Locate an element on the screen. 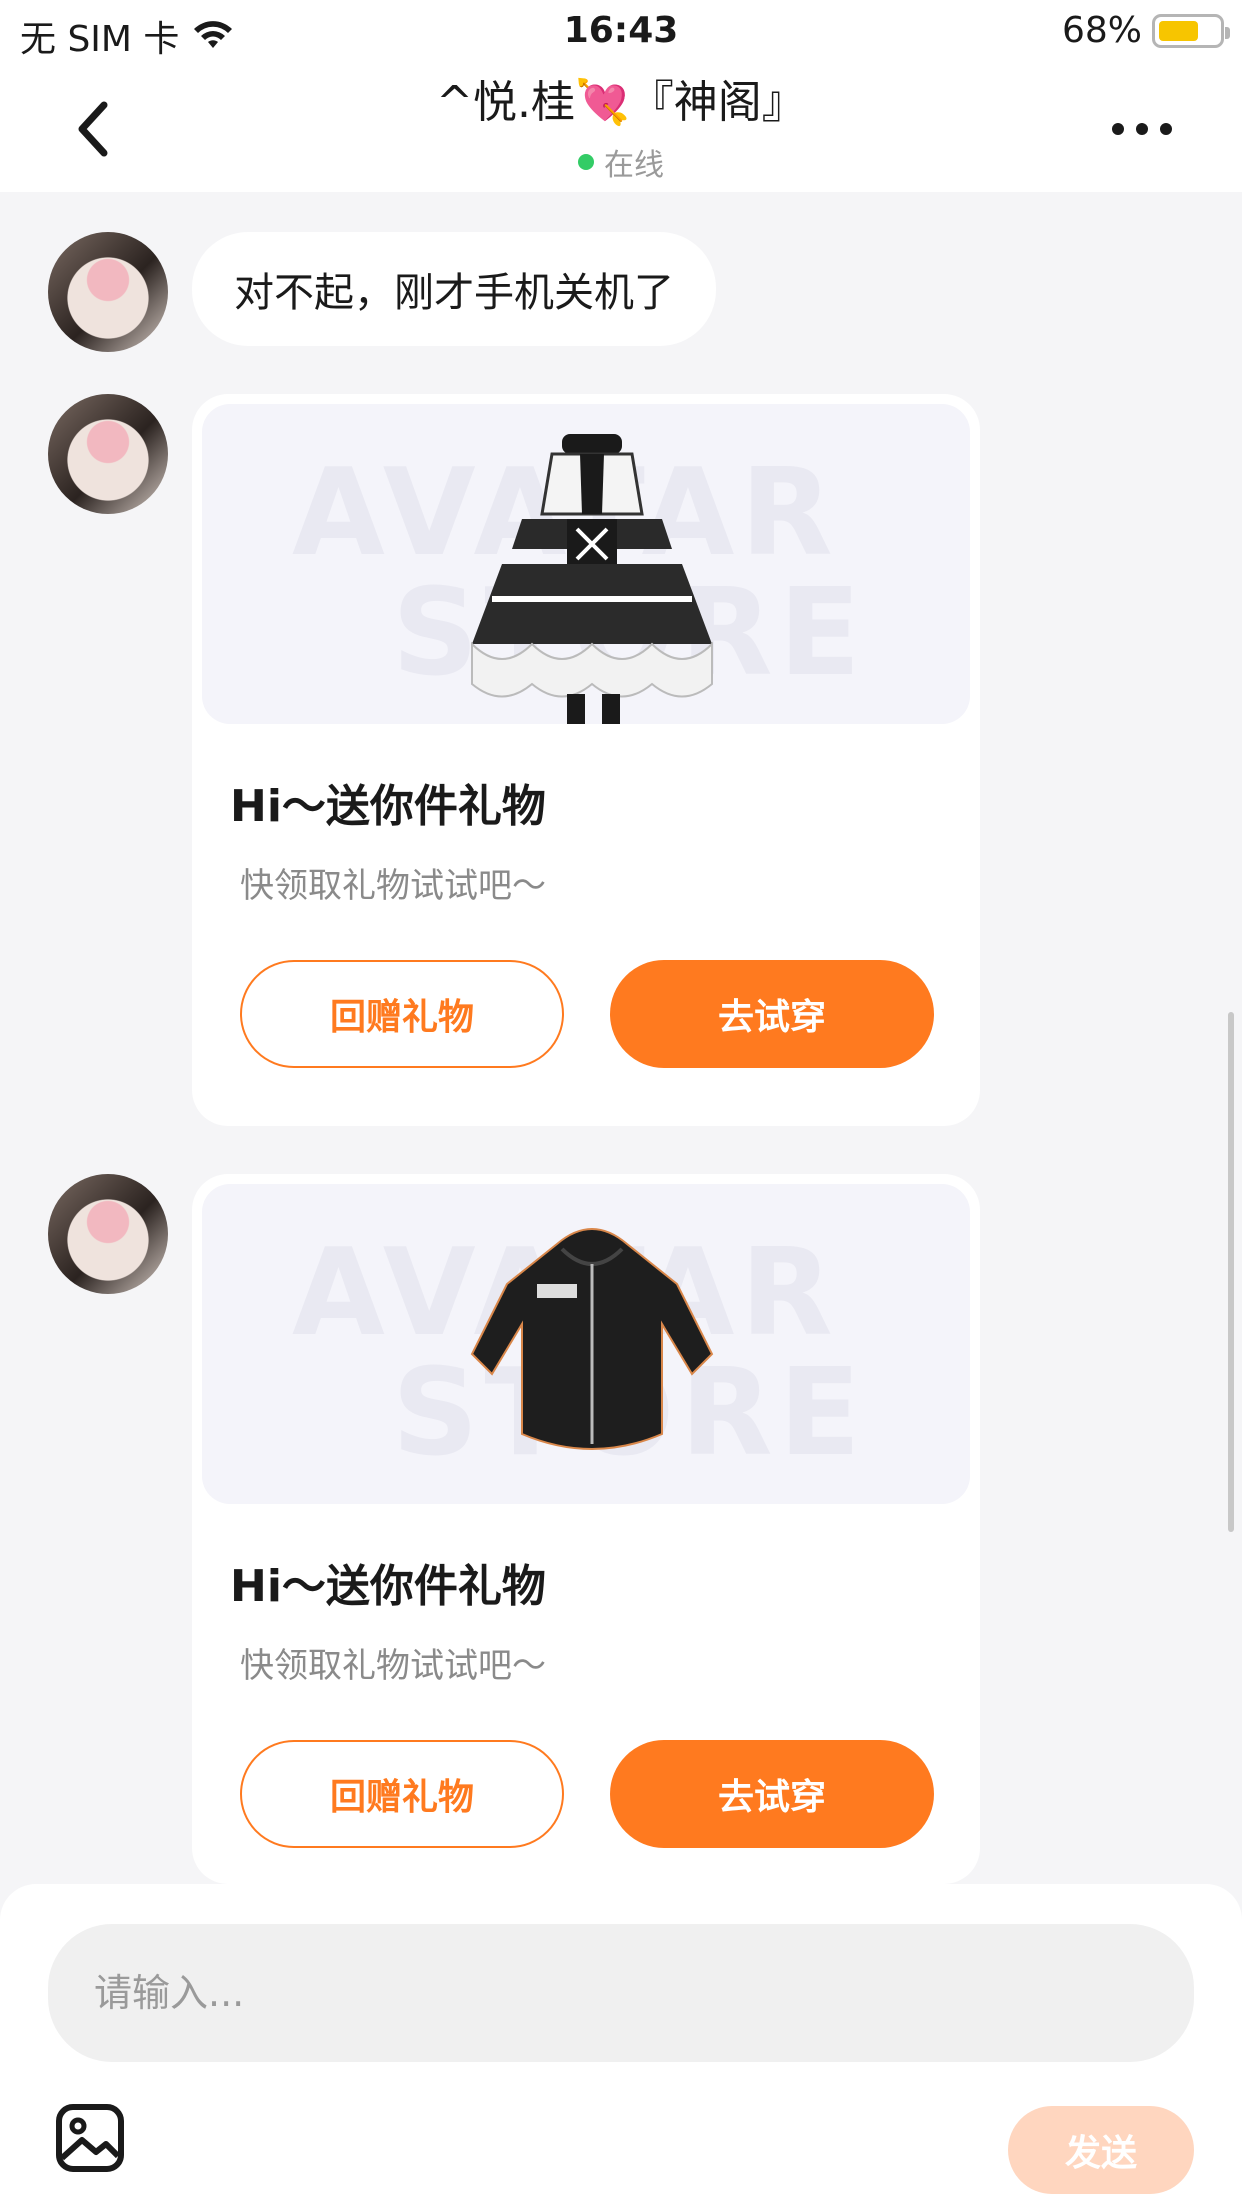 The width and height of the screenshot is (1242, 2208). status-right: 68% is located at coordinates (1145, 30).